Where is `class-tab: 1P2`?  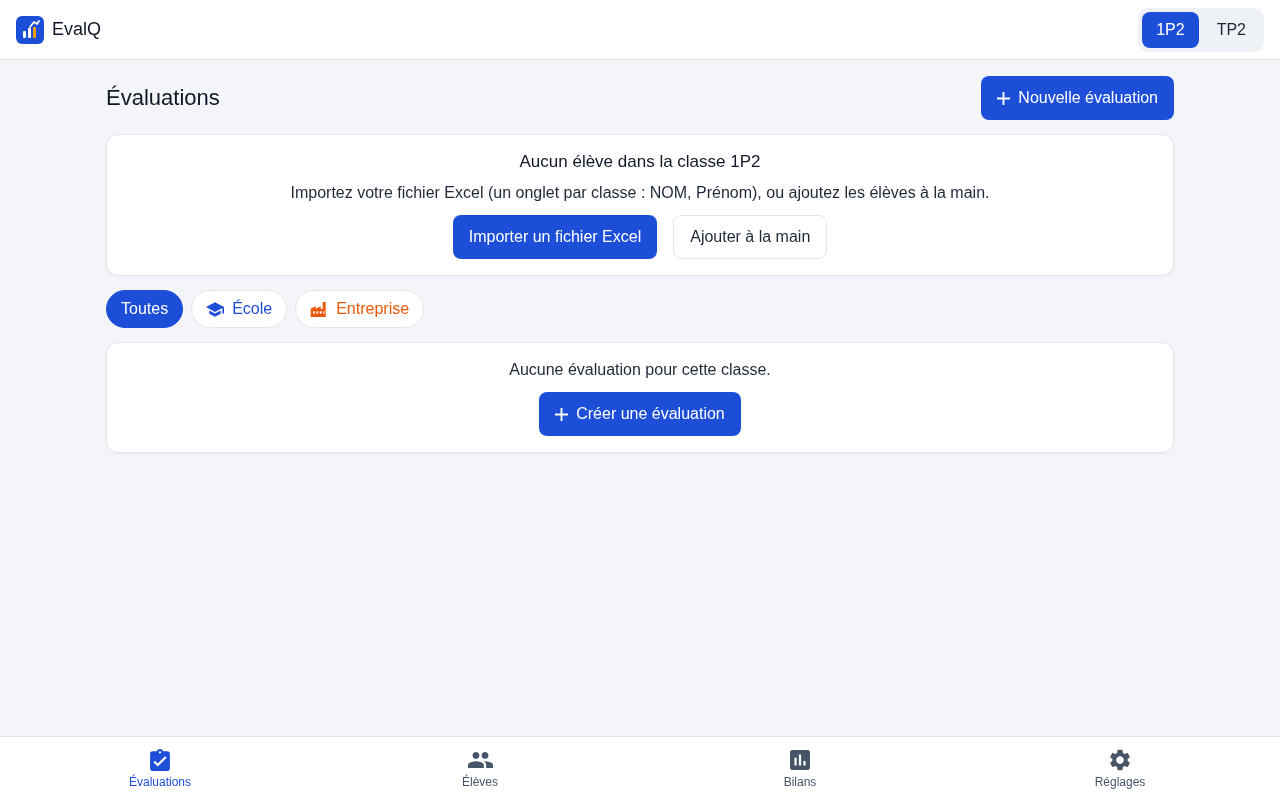 class-tab: 1P2 is located at coordinates (1170, 29).